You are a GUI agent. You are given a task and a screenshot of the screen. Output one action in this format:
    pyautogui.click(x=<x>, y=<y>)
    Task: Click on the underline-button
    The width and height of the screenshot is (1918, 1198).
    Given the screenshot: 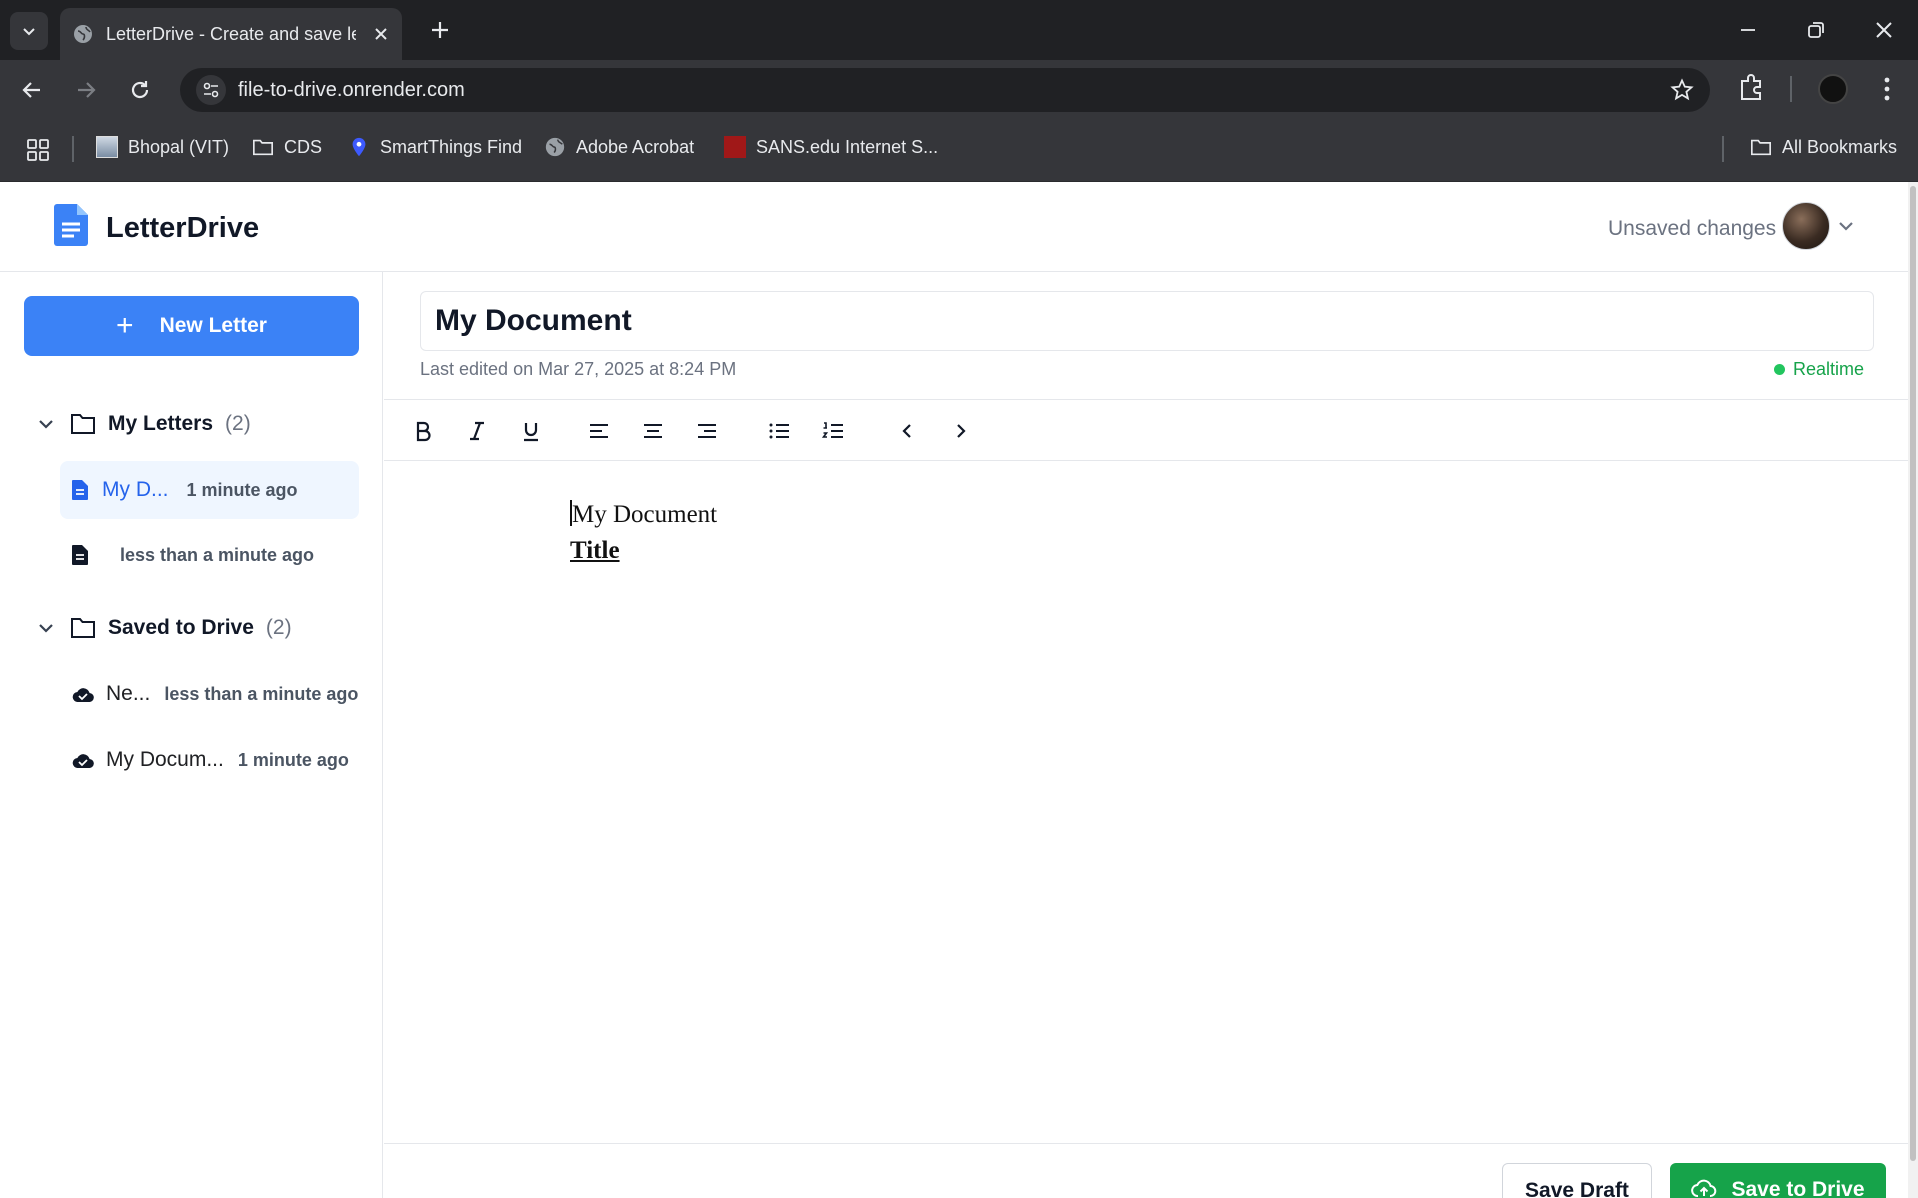 What is the action you would take?
    pyautogui.click(x=531, y=431)
    